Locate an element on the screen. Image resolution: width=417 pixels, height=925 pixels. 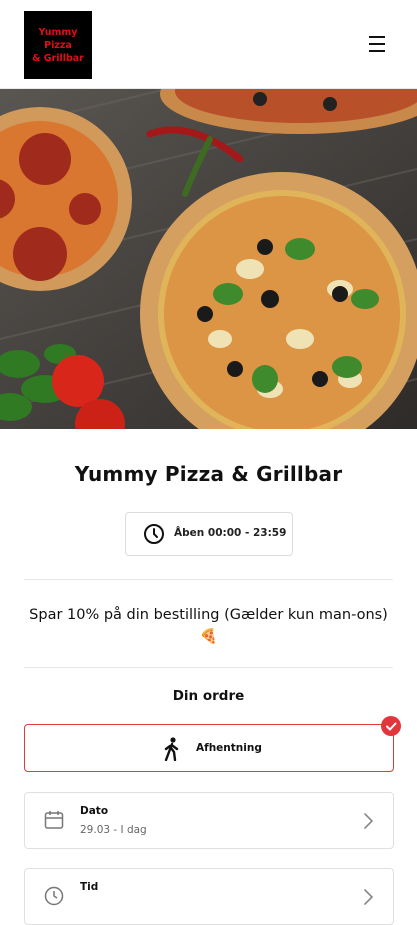
time-selector: Tid is located at coordinates (209, 896).